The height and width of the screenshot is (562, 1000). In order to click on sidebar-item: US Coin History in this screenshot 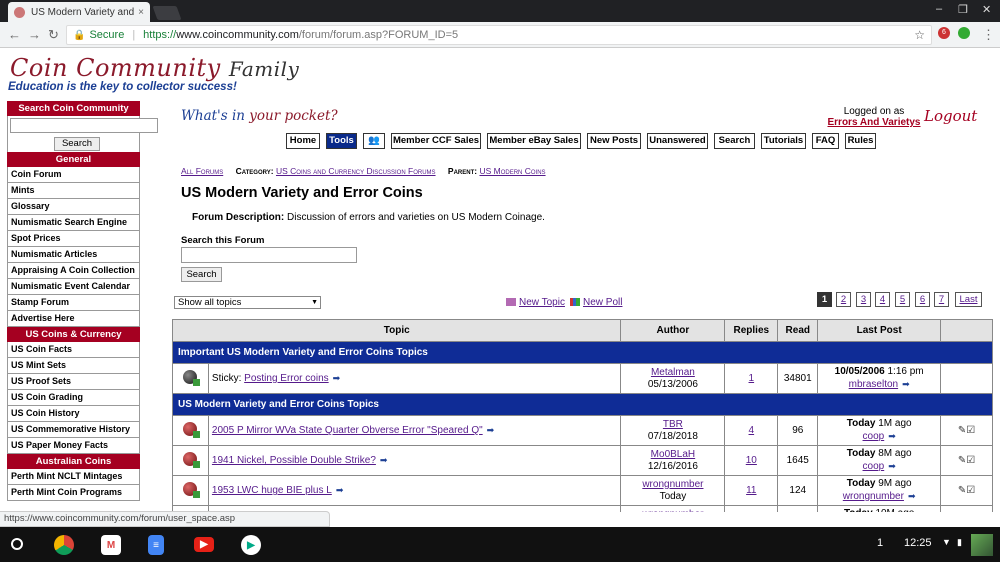, I will do `click(73, 414)`.